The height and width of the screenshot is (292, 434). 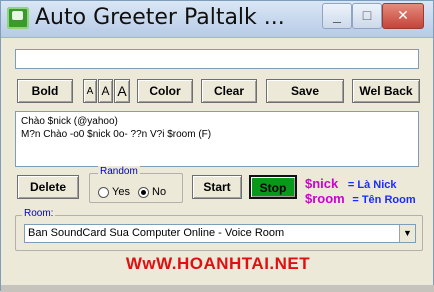 I want to click on font-small-button: A, so click(x=90, y=91).